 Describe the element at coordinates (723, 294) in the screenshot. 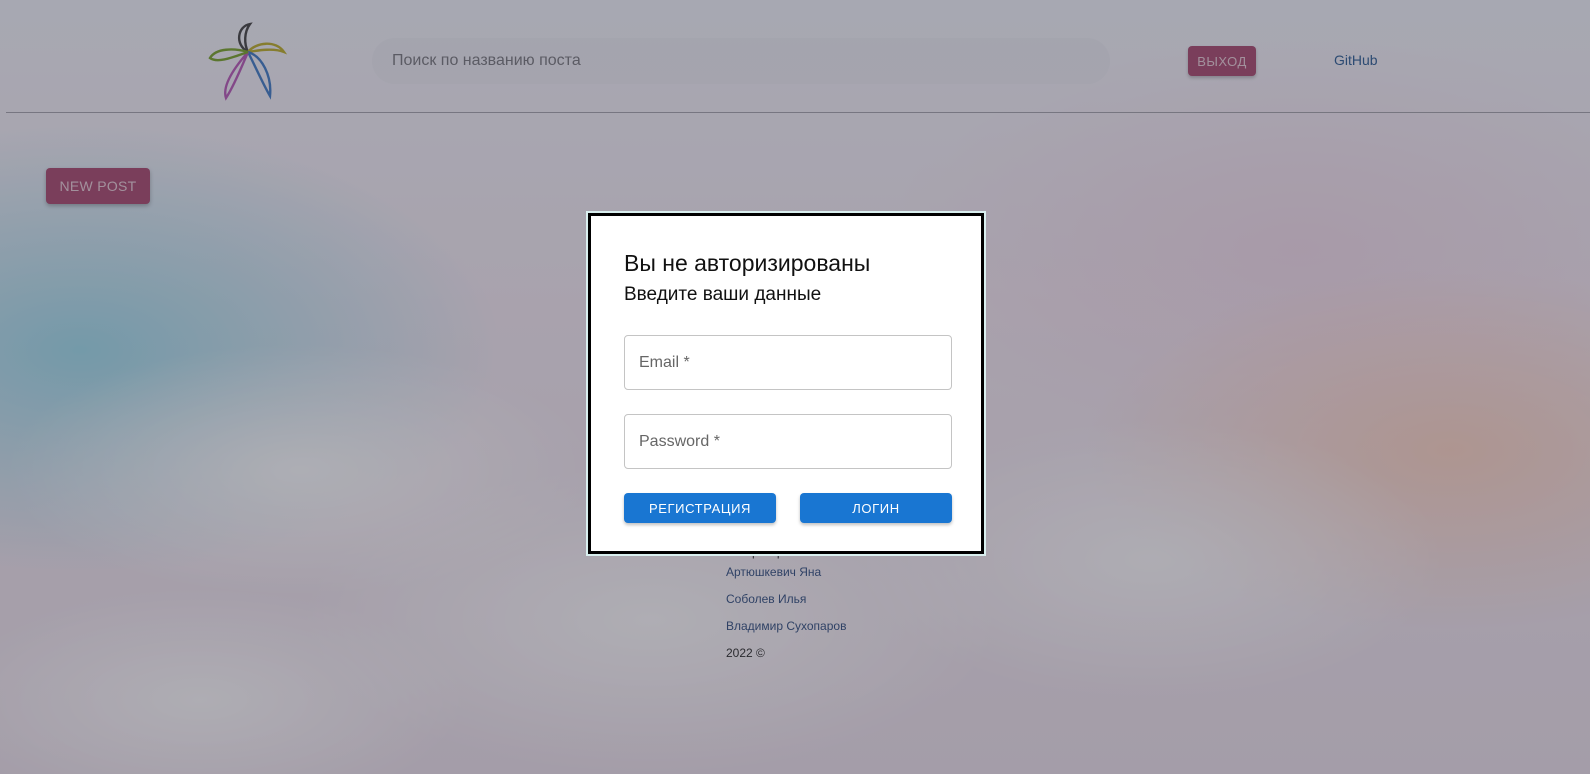

I see `modal-subtitle: Введите ваши данные` at that location.